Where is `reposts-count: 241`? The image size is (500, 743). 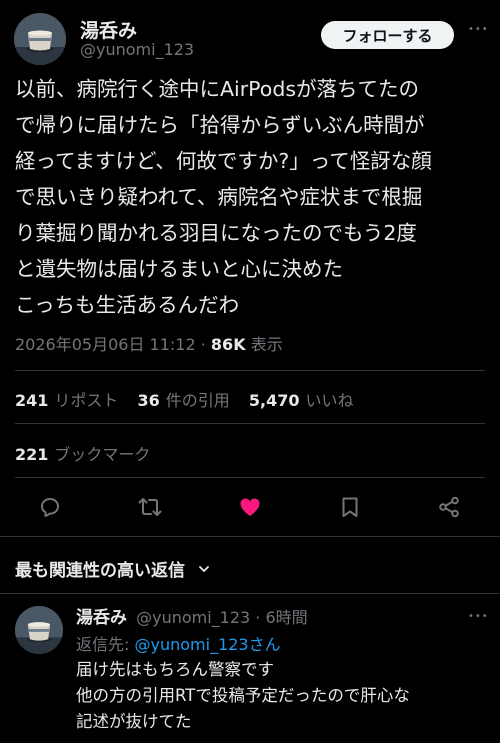
reposts-count: 241 is located at coordinates (32, 400).